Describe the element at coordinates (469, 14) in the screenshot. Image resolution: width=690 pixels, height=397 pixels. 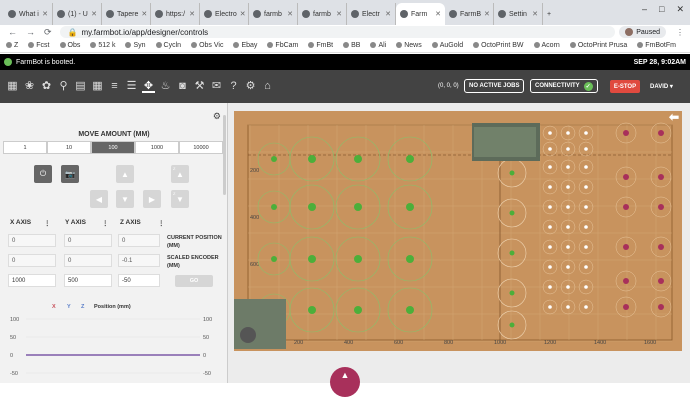
I see `browser-tab: FarmB ✕` at that location.